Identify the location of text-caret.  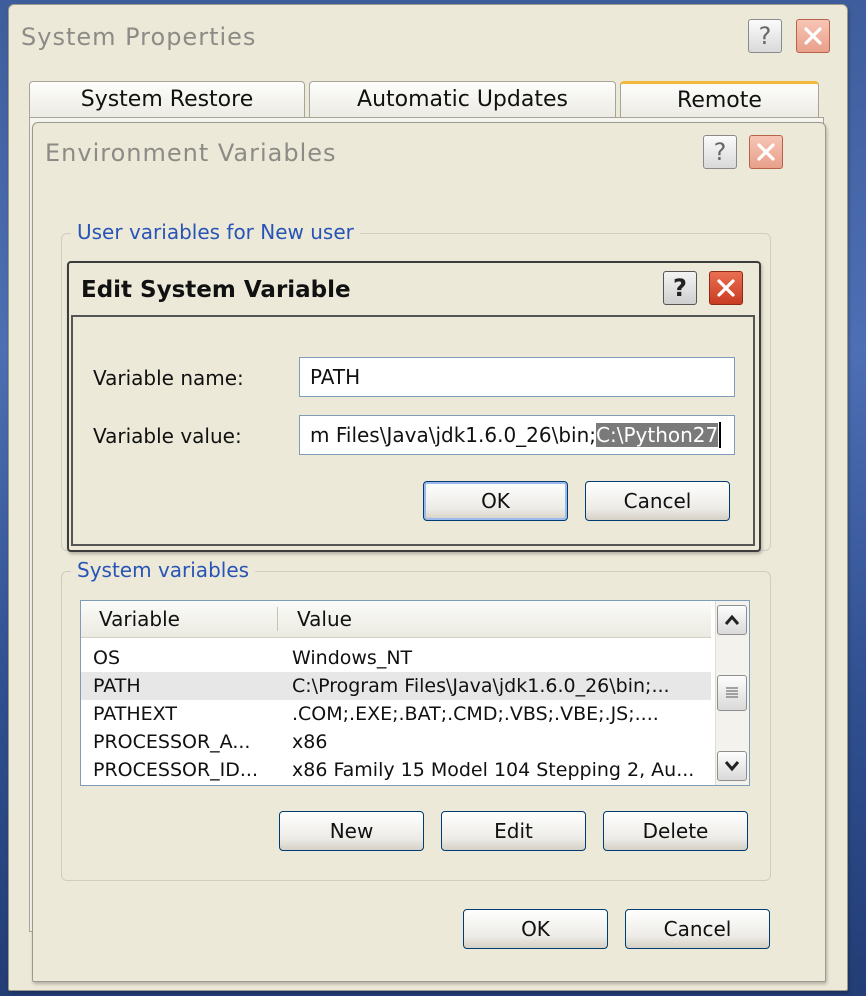
(720, 435).